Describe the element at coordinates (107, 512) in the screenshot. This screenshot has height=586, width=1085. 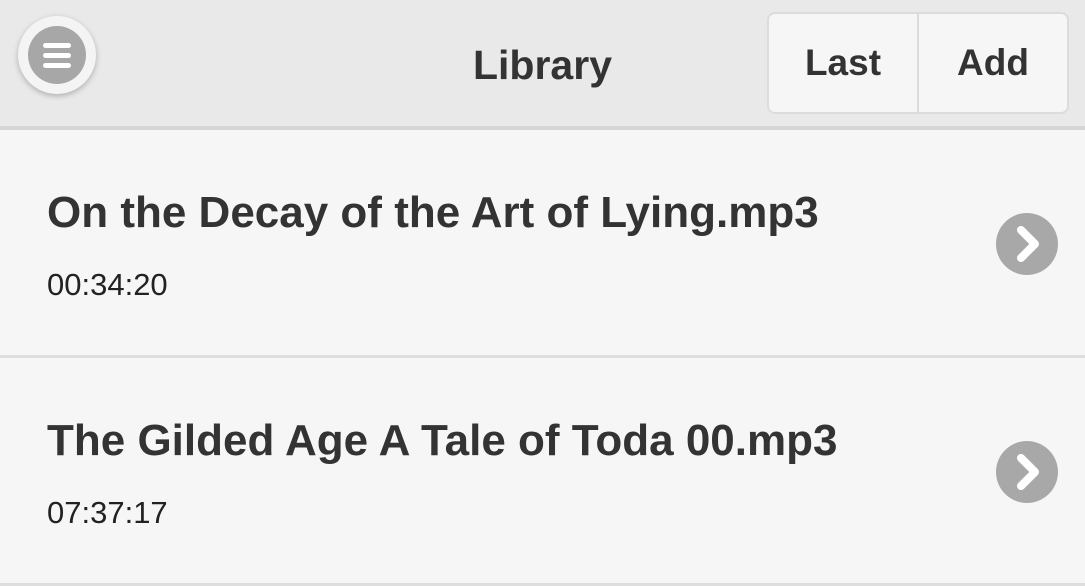
I see `item-duration: 07:37:17` at that location.